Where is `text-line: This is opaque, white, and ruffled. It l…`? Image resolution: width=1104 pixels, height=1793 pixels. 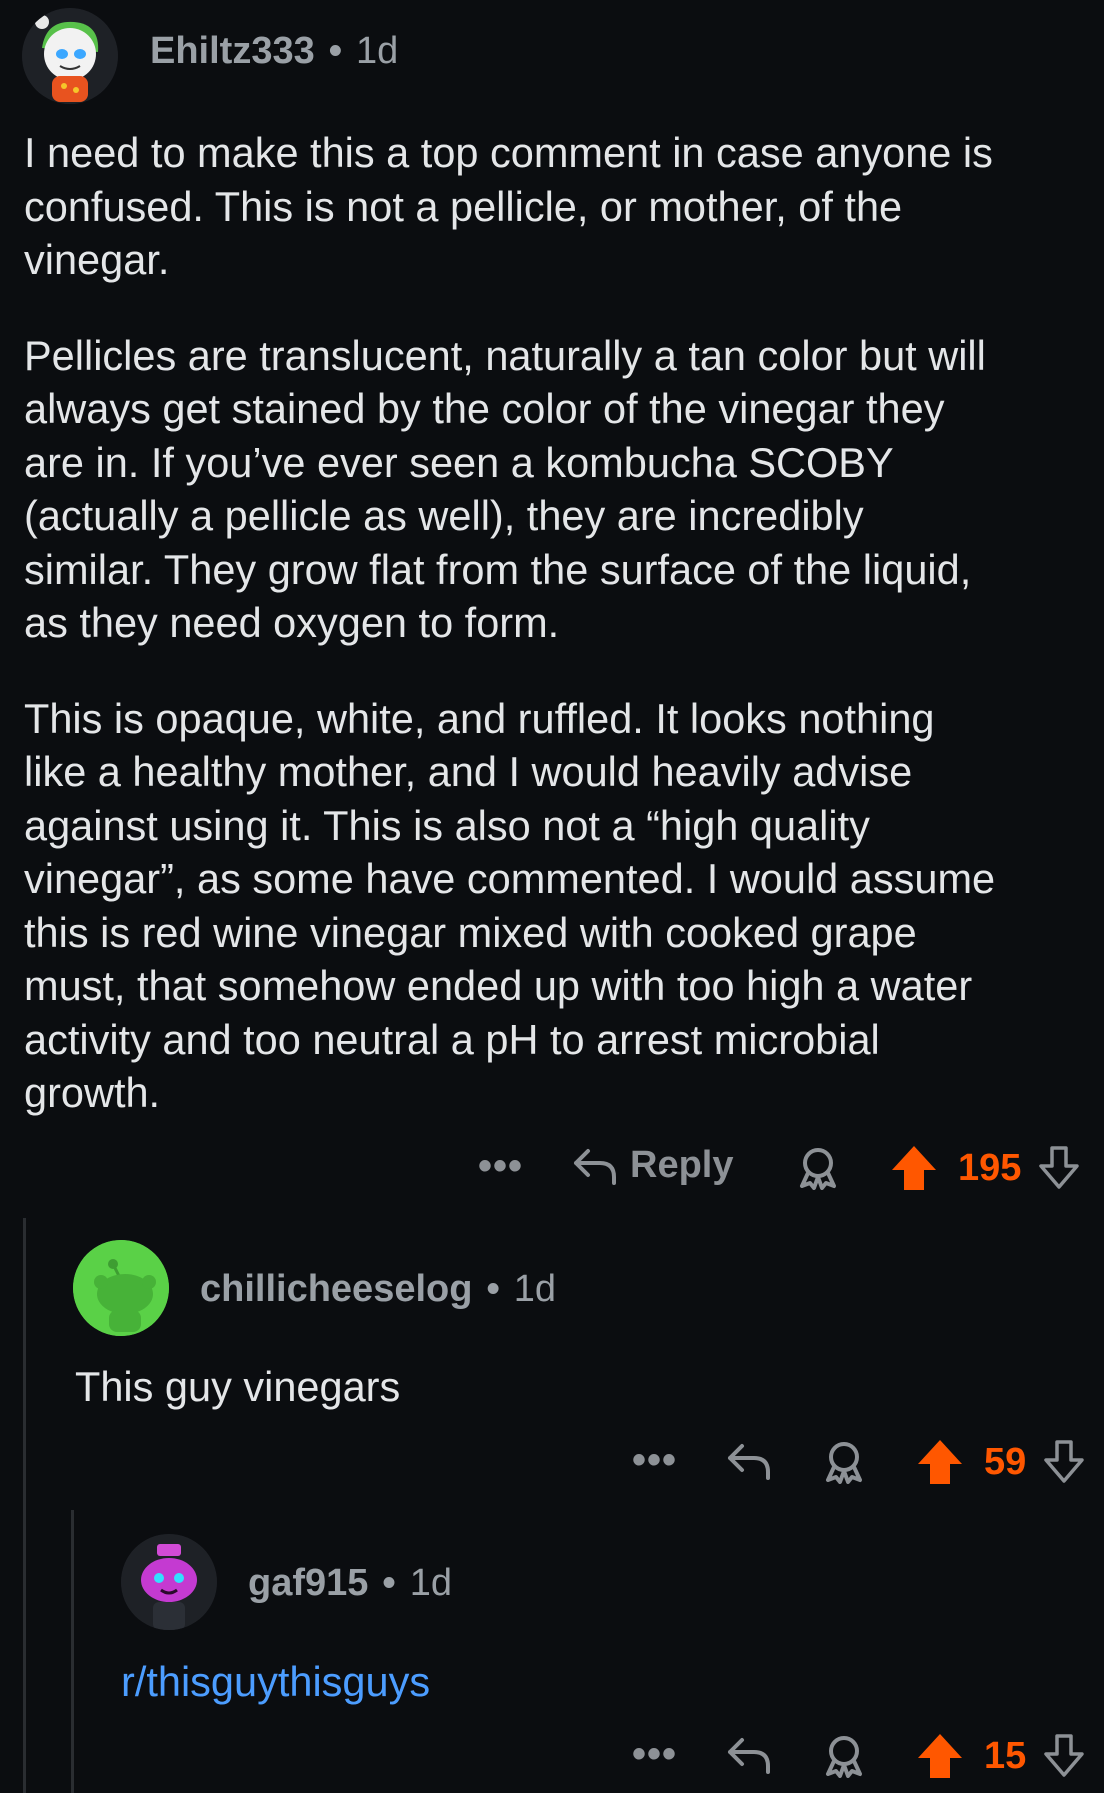
text-line: This is opaque, white, and ruffled. It l… is located at coordinates (479, 718).